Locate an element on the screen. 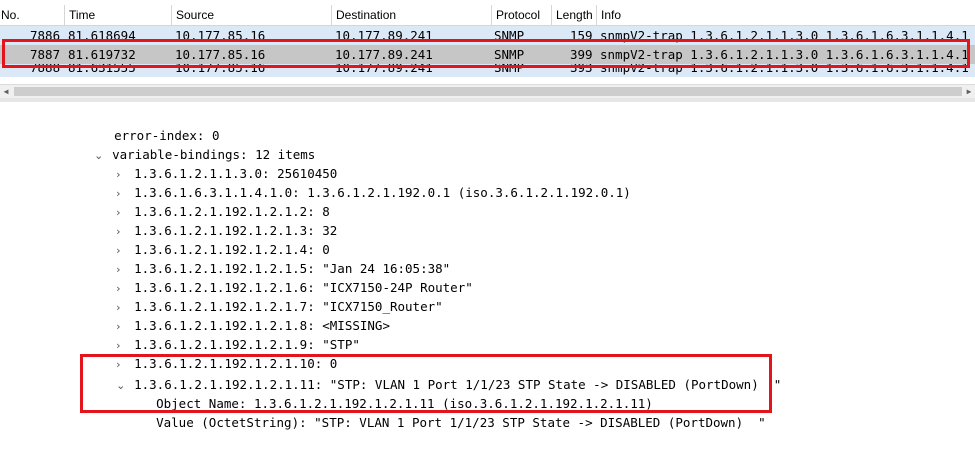  tree-item-binding: › 1.3.6.1.2.1.192.1.2.1.8: <MISSING> is located at coordinates (238, 315).